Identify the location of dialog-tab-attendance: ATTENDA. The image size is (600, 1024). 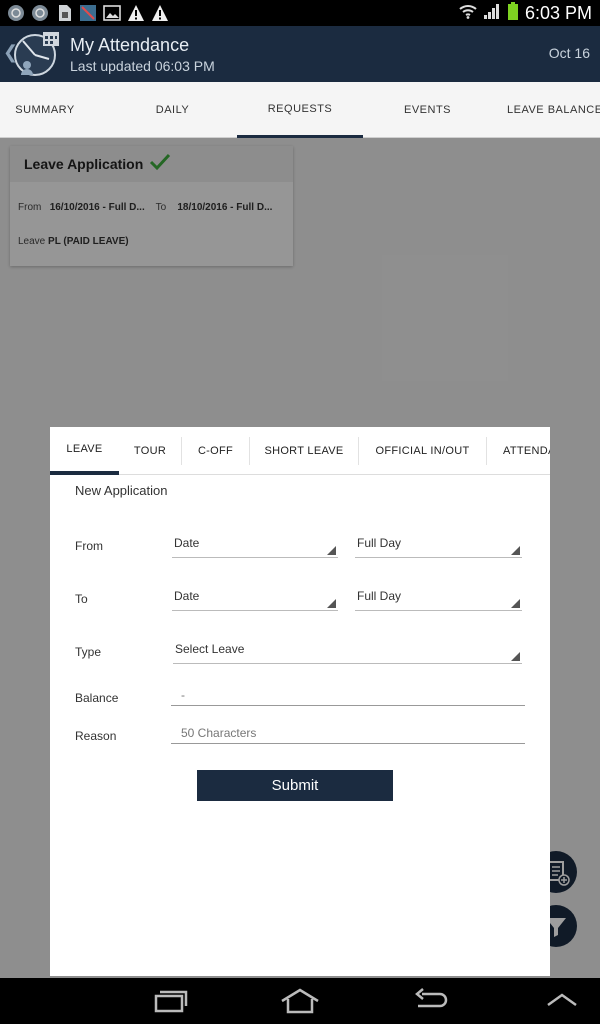
(518, 451).